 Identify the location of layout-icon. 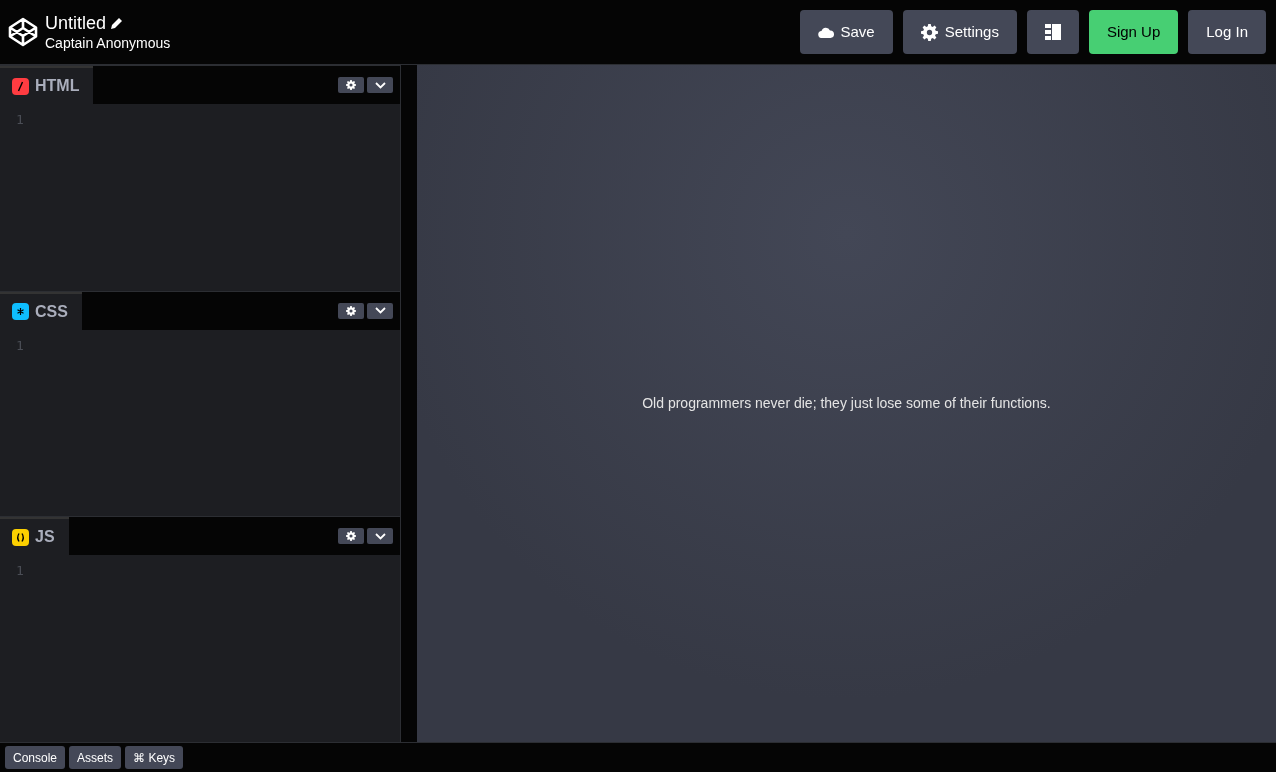
(1052, 32).